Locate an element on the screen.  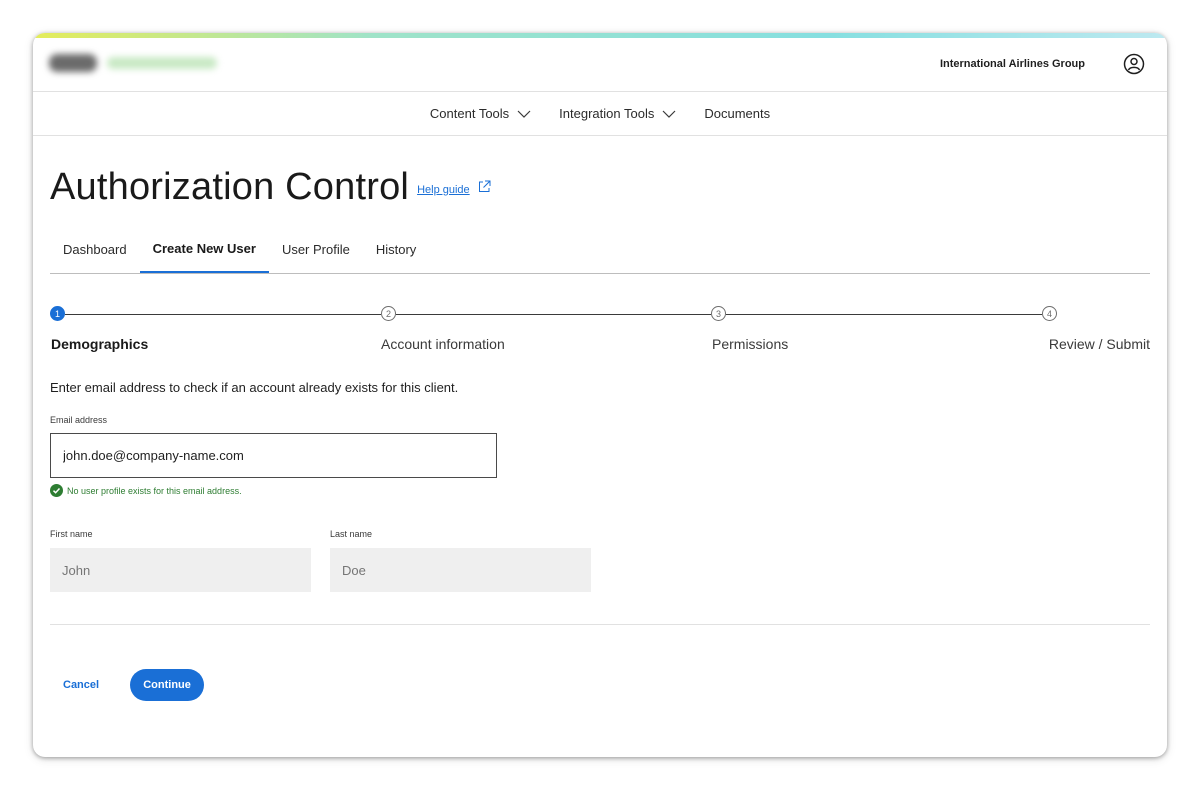
form-actions: Cancel Continue is located at coordinates (600, 685).